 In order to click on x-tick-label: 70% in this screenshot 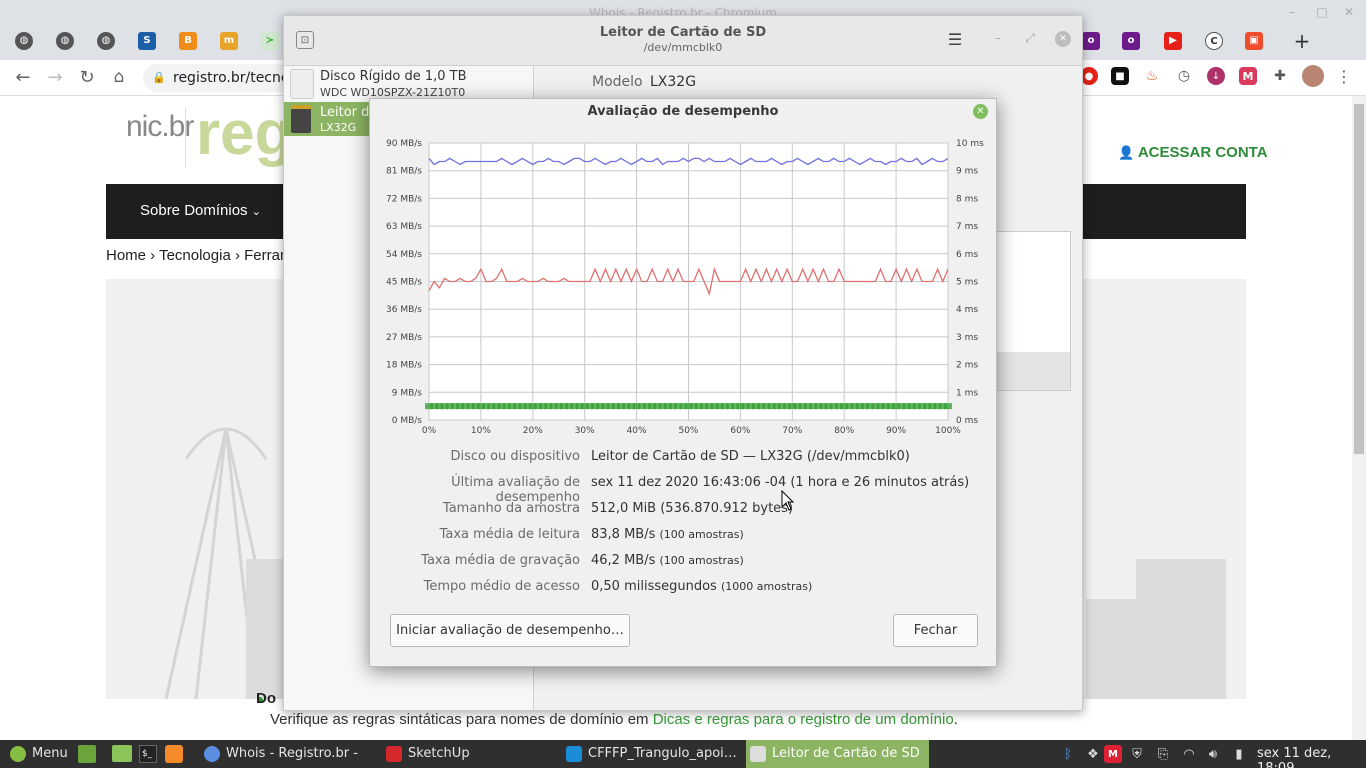, I will do `click(792, 431)`.